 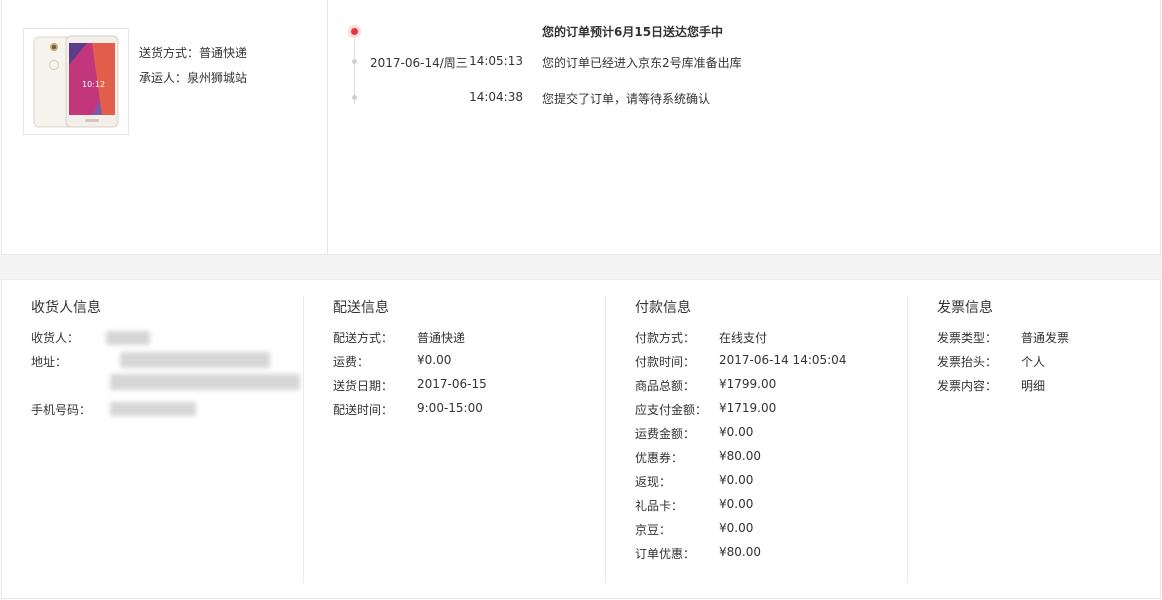 I want to click on delivery-row: 配送时间： 9:00-15:00, so click(x=468, y=410).